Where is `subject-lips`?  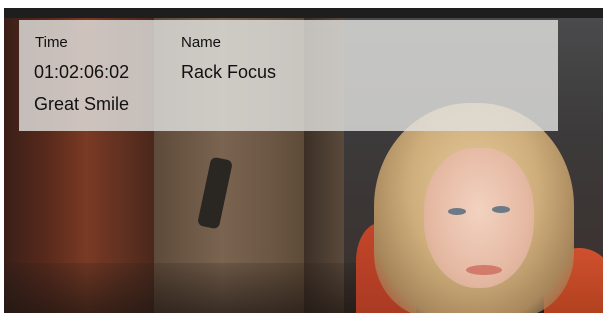 subject-lips is located at coordinates (484, 270).